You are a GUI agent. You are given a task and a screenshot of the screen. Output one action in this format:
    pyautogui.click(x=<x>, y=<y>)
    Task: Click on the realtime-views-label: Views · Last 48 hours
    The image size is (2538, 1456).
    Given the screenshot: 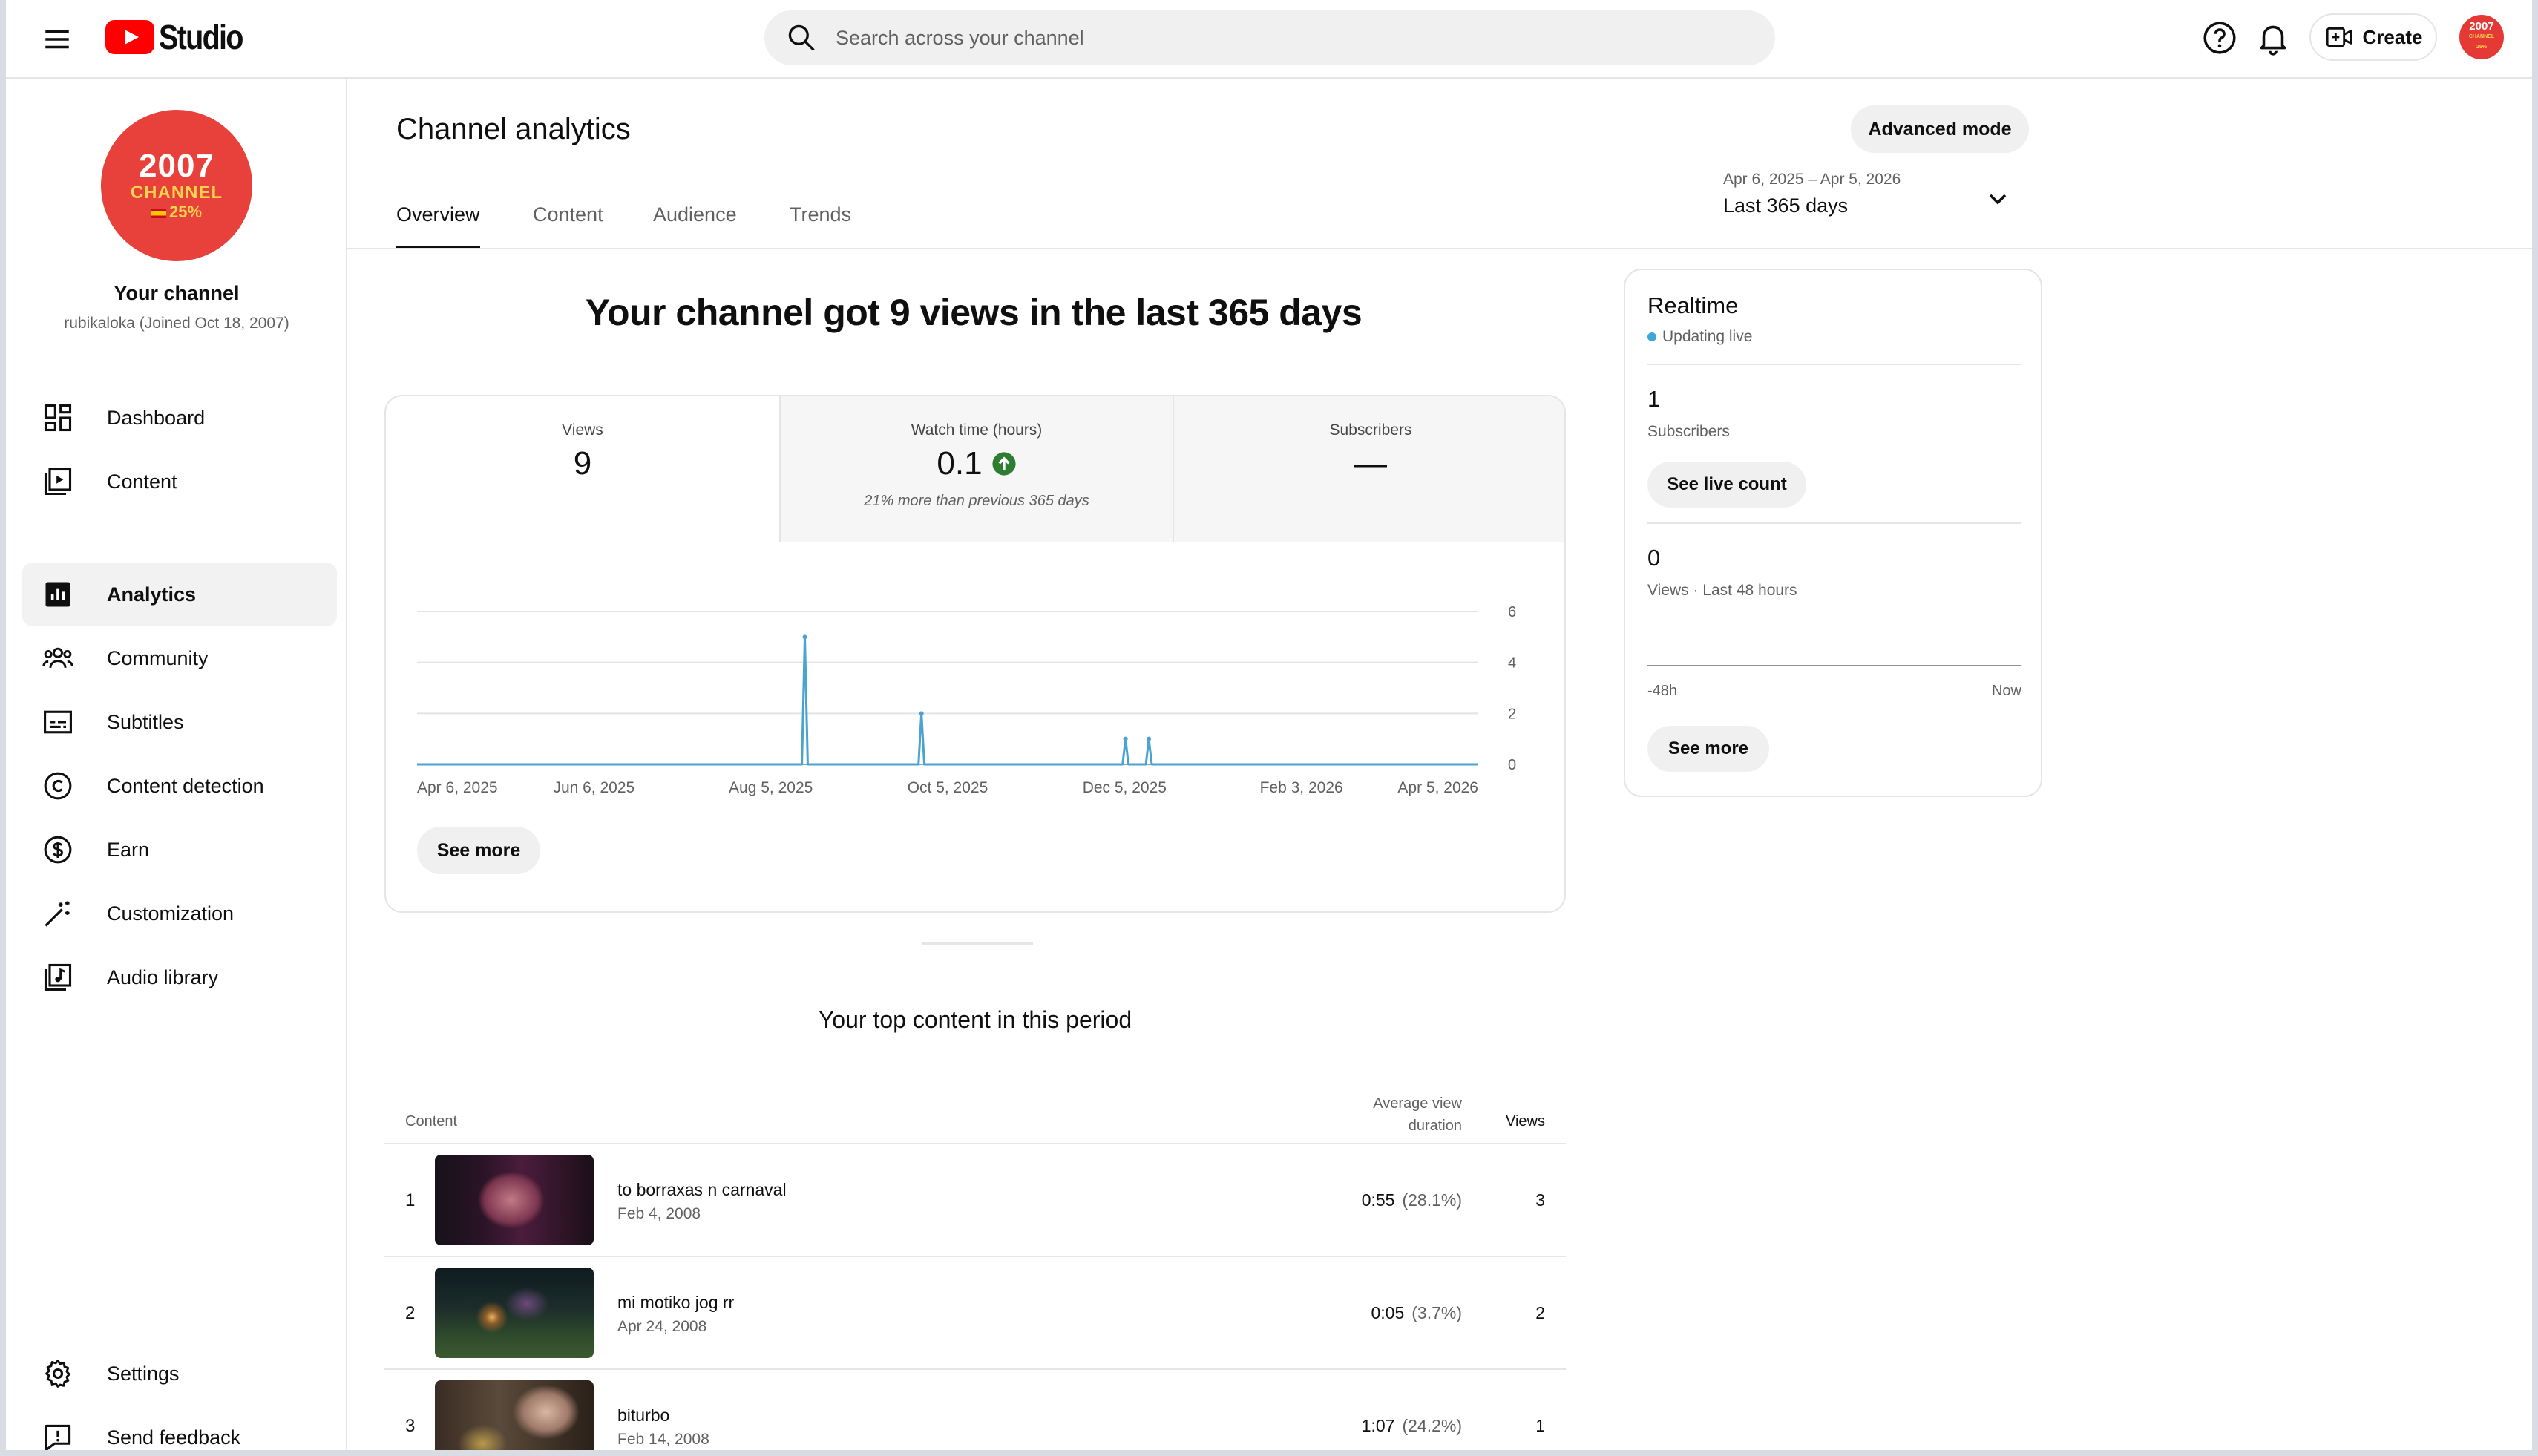 What is the action you would take?
    pyautogui.click(x=1722, y=591)
    